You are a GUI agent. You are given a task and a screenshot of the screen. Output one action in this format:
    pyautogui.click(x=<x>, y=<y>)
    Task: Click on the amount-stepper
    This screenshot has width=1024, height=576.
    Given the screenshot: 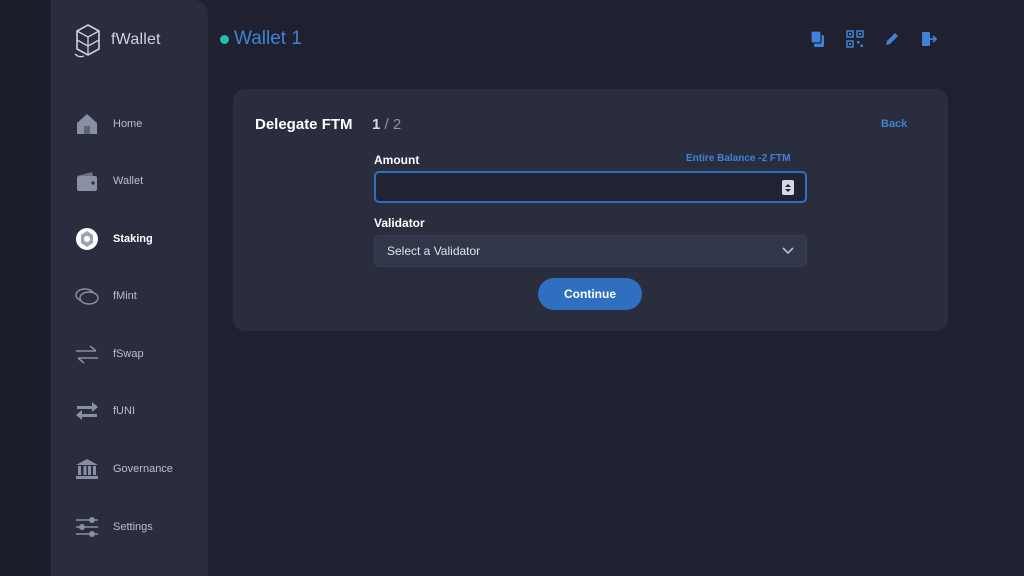 What is the action you would take?
    pyautogui.click(x=788, y=187)
    